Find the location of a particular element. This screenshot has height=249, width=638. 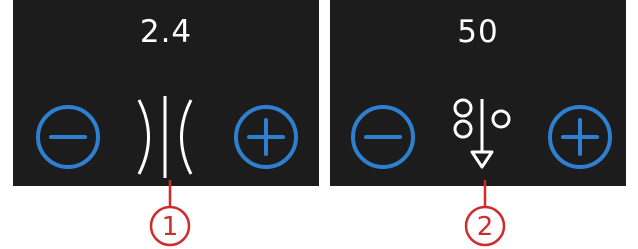

stitch-density-icon is located at coordinates (483, 140).